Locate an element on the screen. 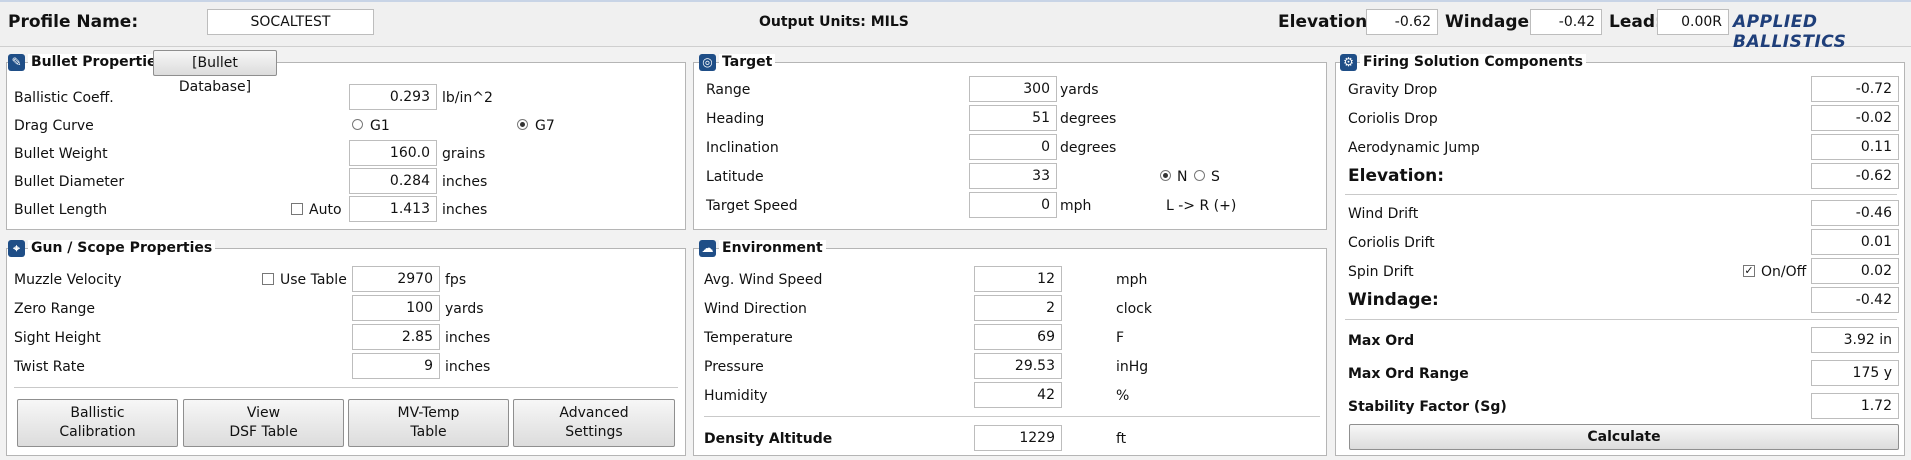 This screenshot has height=460, width=1911. range-unit: yards is located at coordinates (1079, 90).